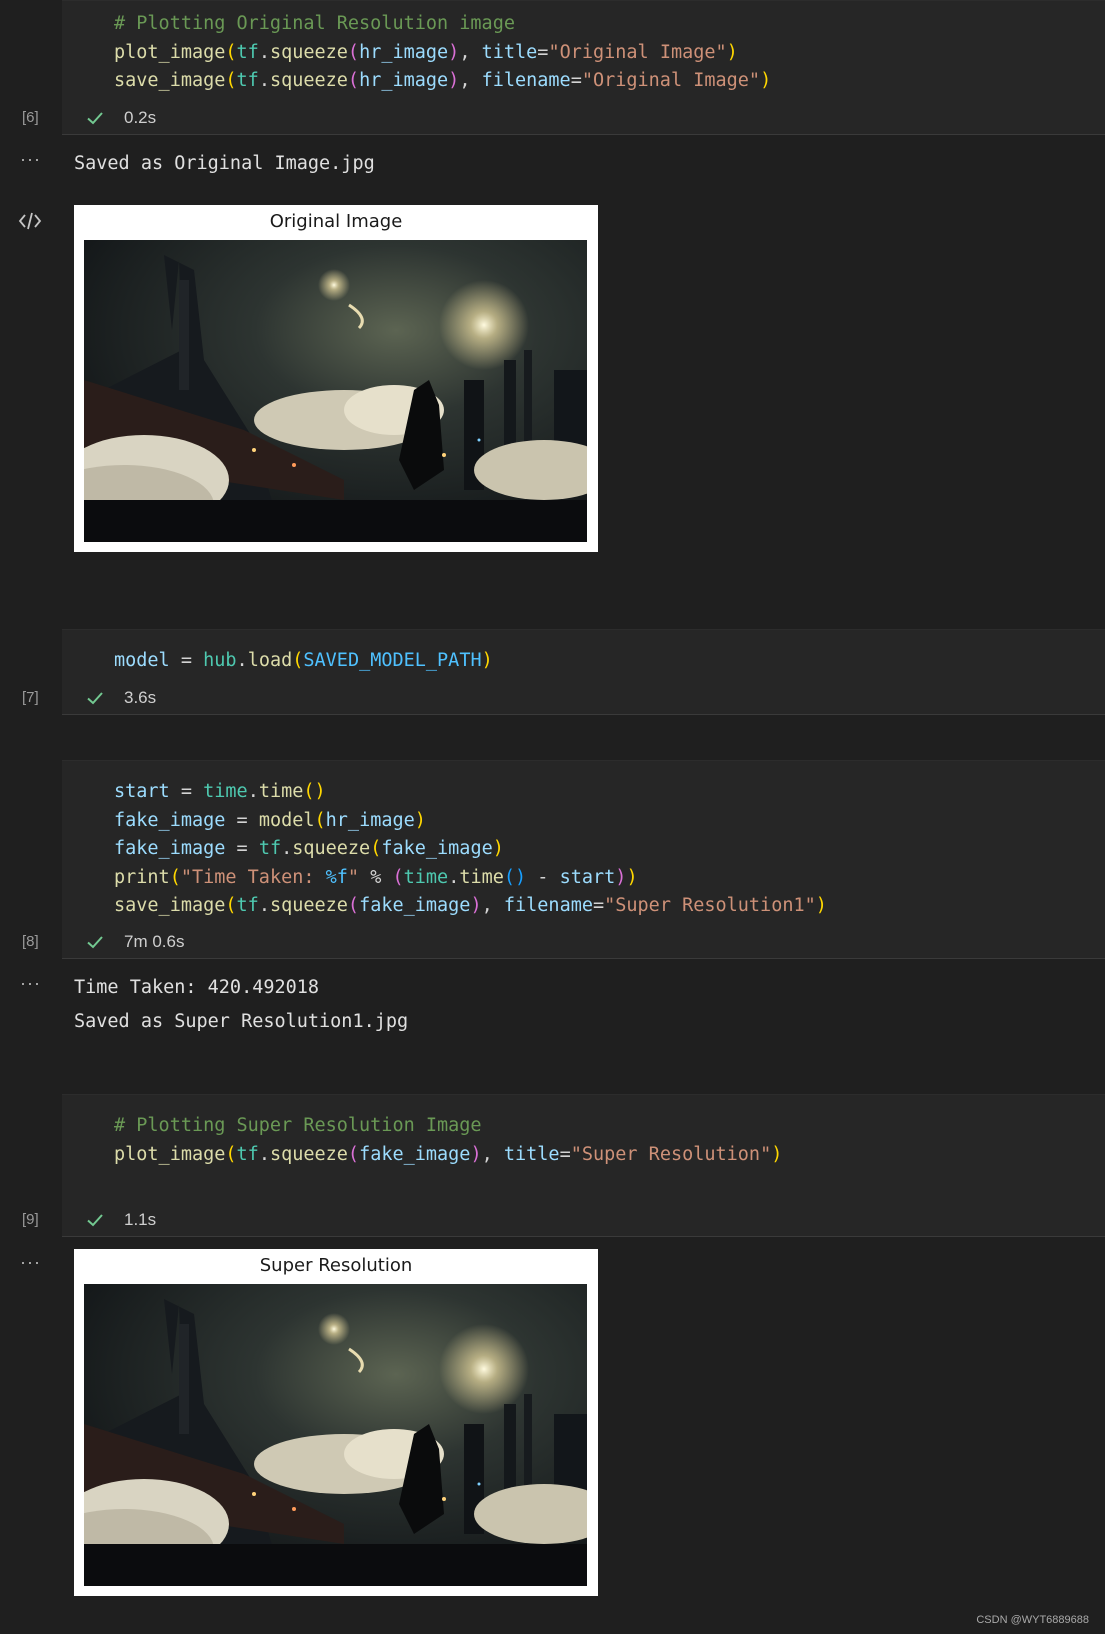 This screenshot has width=1105, height=1634. I want to click on code-line: fake_image = tf.squeeze(fake_image), so click(470, 849).